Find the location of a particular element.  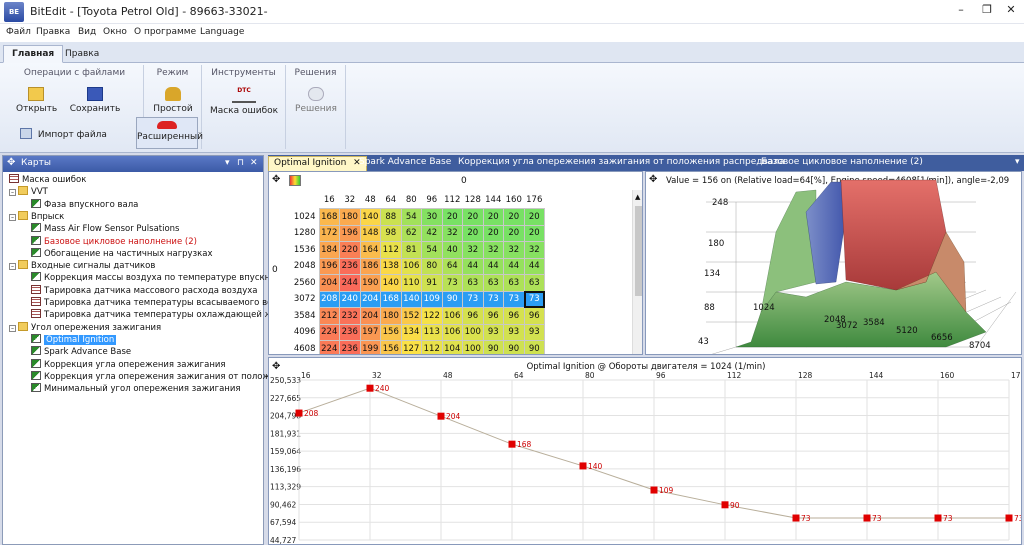

close-button: ✕ is located at coordinates (1011, 11).